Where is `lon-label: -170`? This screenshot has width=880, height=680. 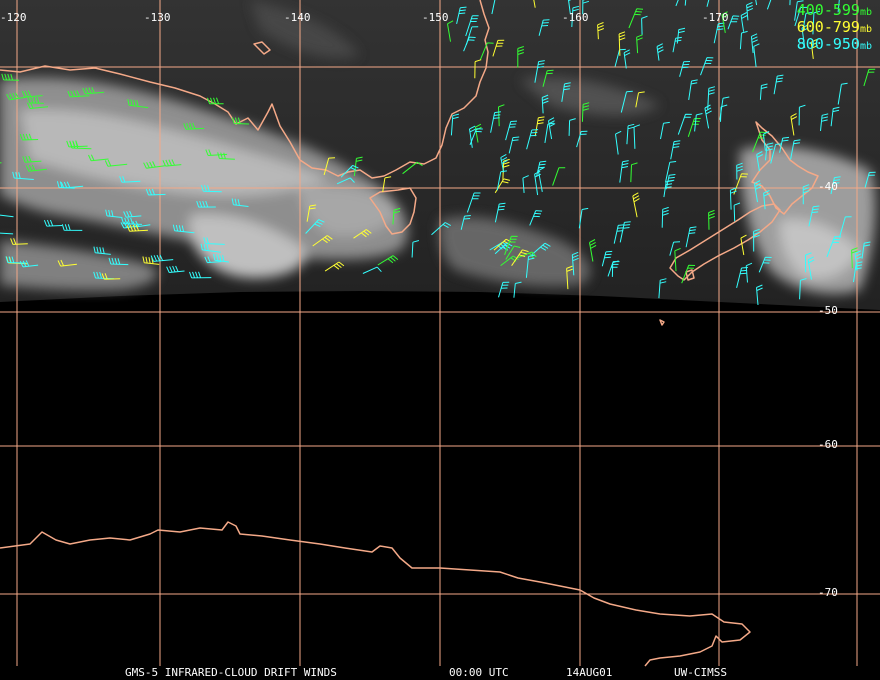 lon-label: -170 is located at coordinates (715, 17).